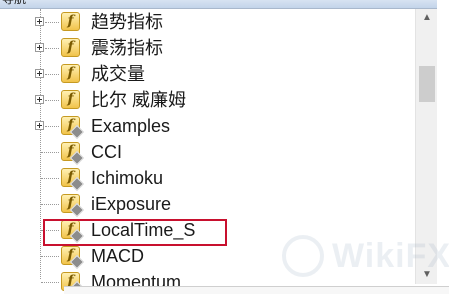  What do you see at coordinates (426, 146) in the screenshot?
I see `vertical-scrollbar: ▲ ▼` at bounding box center [426, 146].